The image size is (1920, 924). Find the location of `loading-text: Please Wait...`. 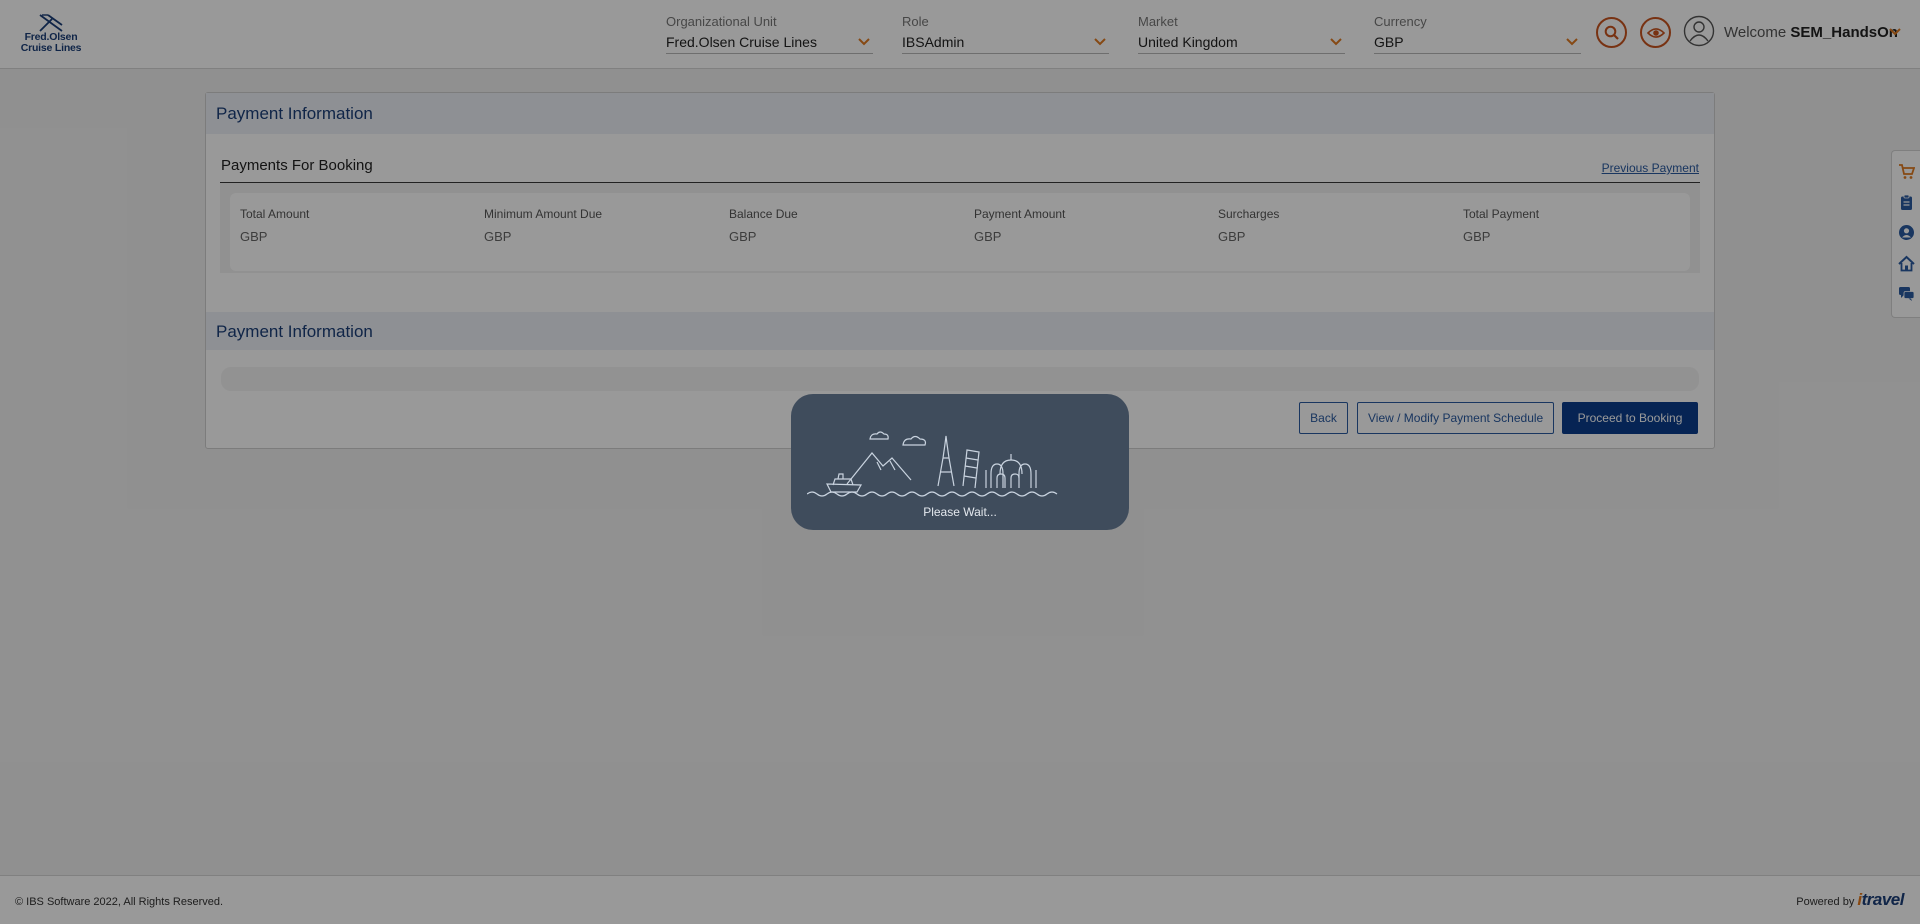

loading-text: Please Wait... is located at coordinates (960, 512).